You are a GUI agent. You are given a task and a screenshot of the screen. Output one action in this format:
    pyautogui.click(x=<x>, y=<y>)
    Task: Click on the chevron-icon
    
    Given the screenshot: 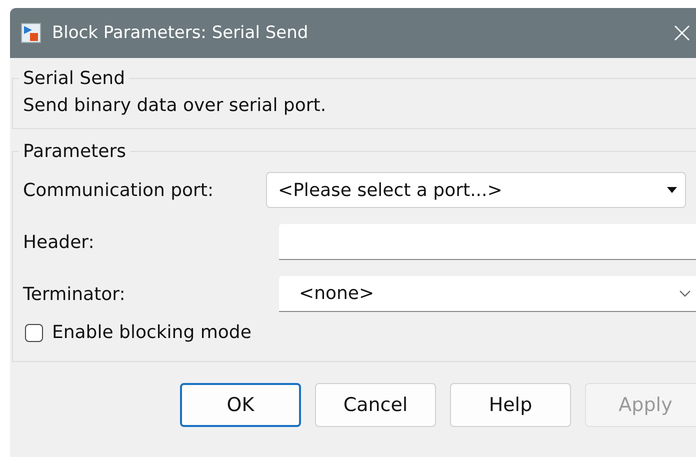 What is the action you would take?
    pyautogui.click(x=685, y=293)
    